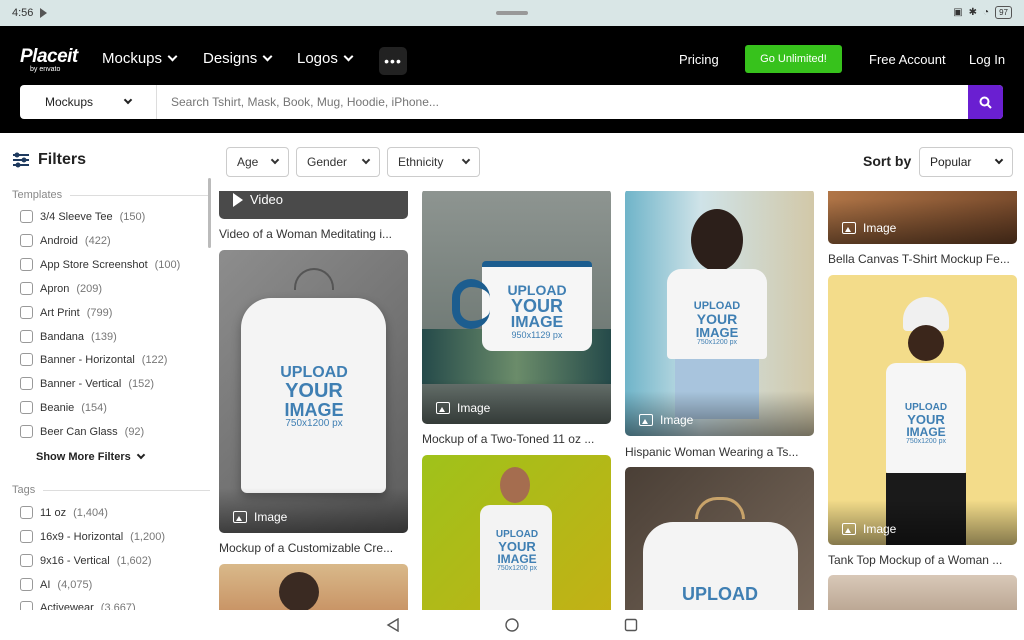 Image resolution: width=1024 pixels, height=640 pixels. I want to click on drag-handle, so click(512, 13).